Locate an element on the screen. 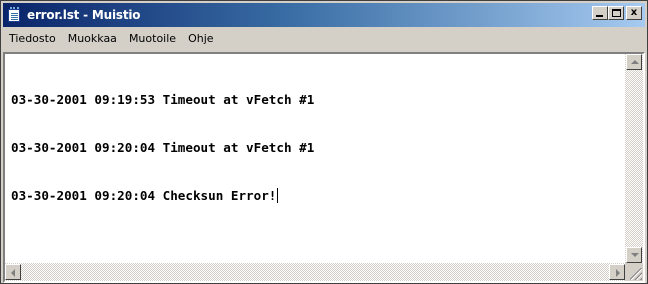  menu-edit: Muokkaa is located at coordinates (92, 39).